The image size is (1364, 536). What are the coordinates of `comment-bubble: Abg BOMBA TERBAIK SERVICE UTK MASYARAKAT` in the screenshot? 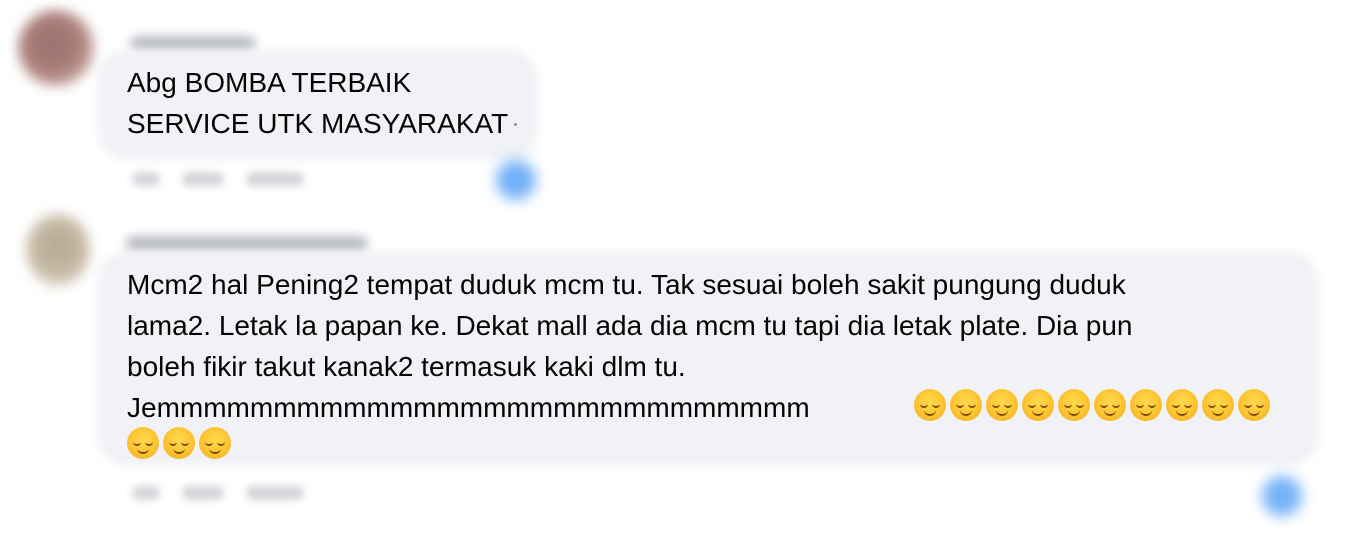 It's located at (318, 105).